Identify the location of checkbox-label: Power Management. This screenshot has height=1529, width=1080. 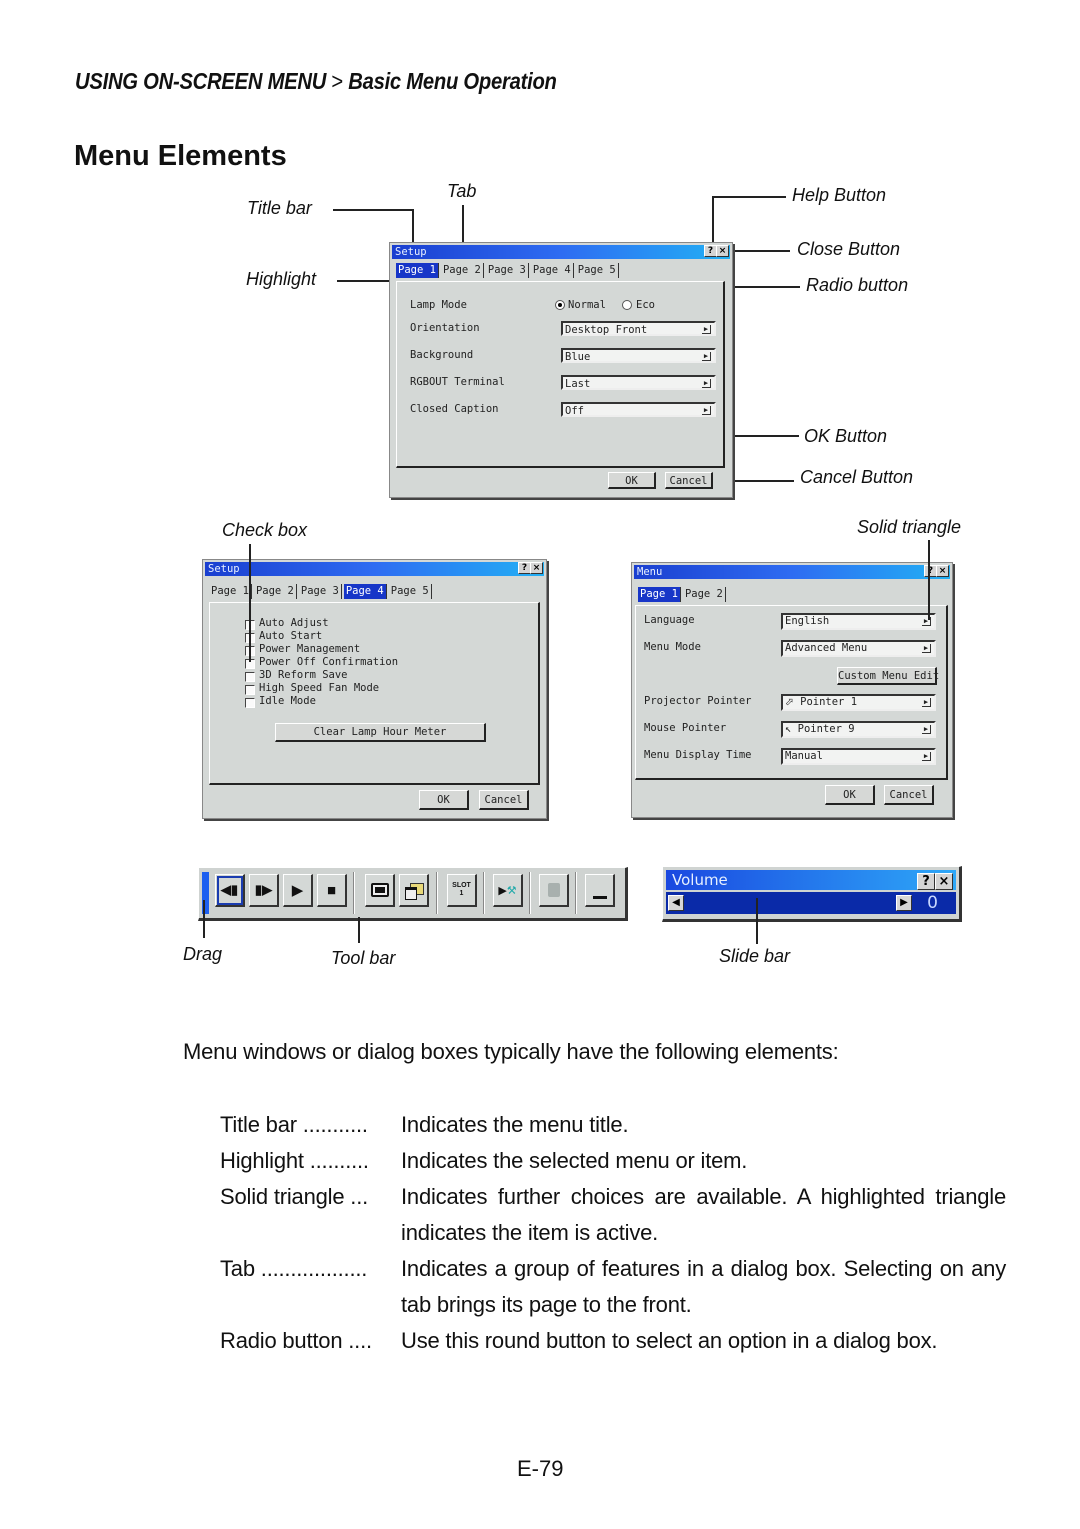
(310, 649).